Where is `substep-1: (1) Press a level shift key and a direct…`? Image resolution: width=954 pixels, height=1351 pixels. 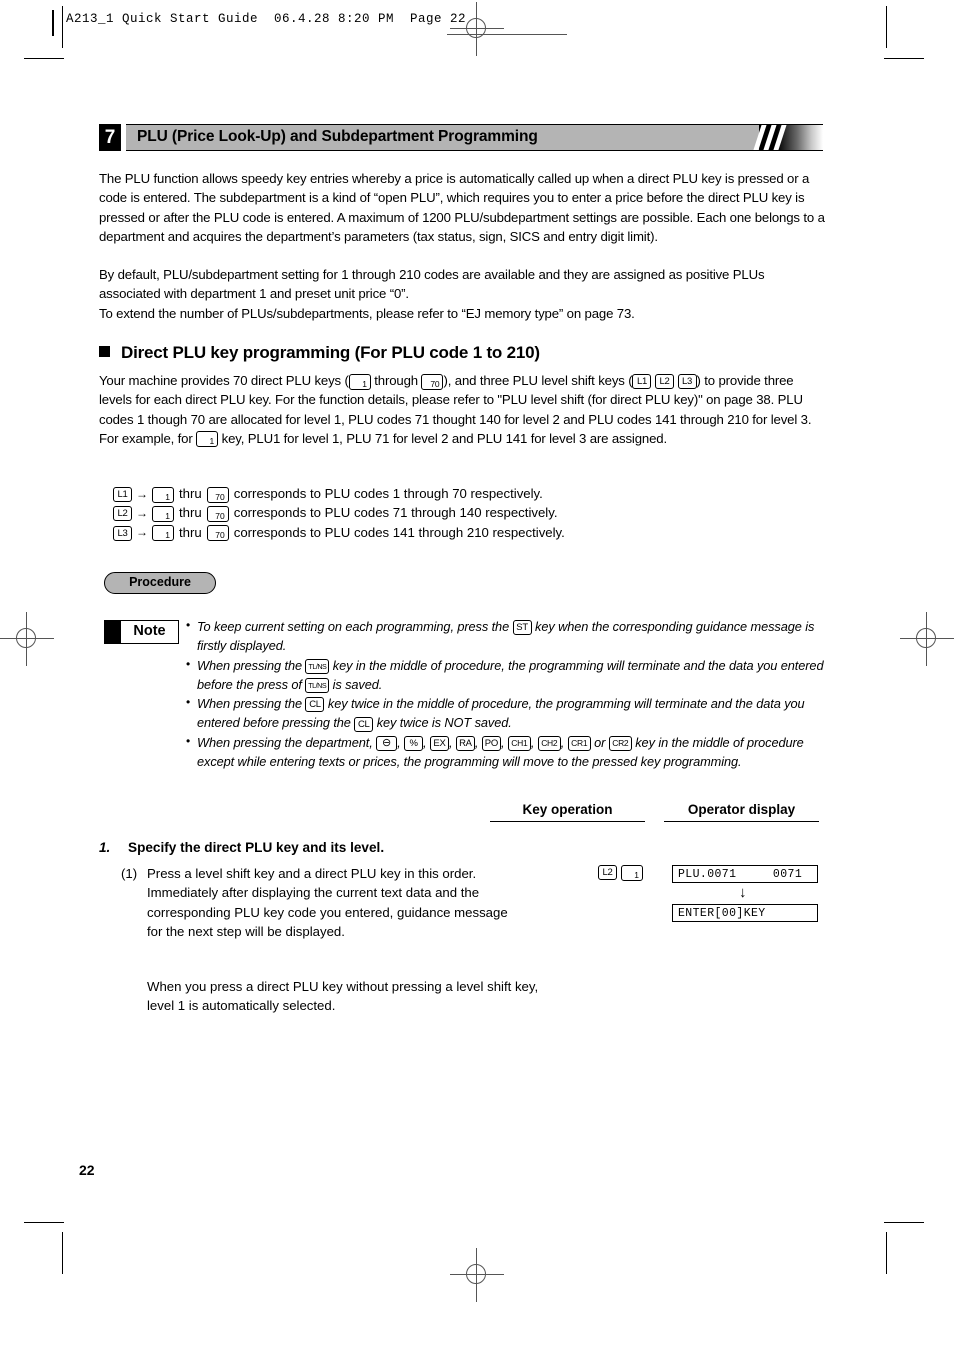 substep-1: (1) Press a level shift key and a direct… is located at coordinates (321, 902).